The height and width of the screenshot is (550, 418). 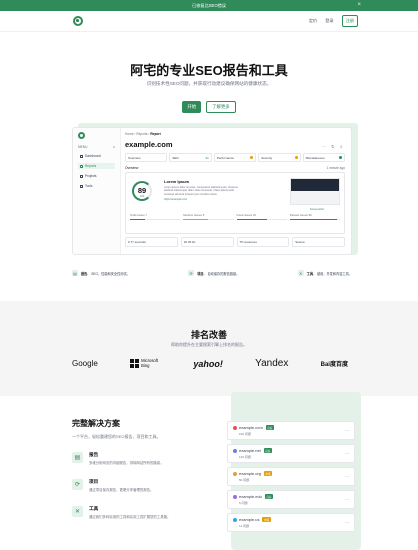 I want to click on metric-value: 96, so click(x=310, y=215).